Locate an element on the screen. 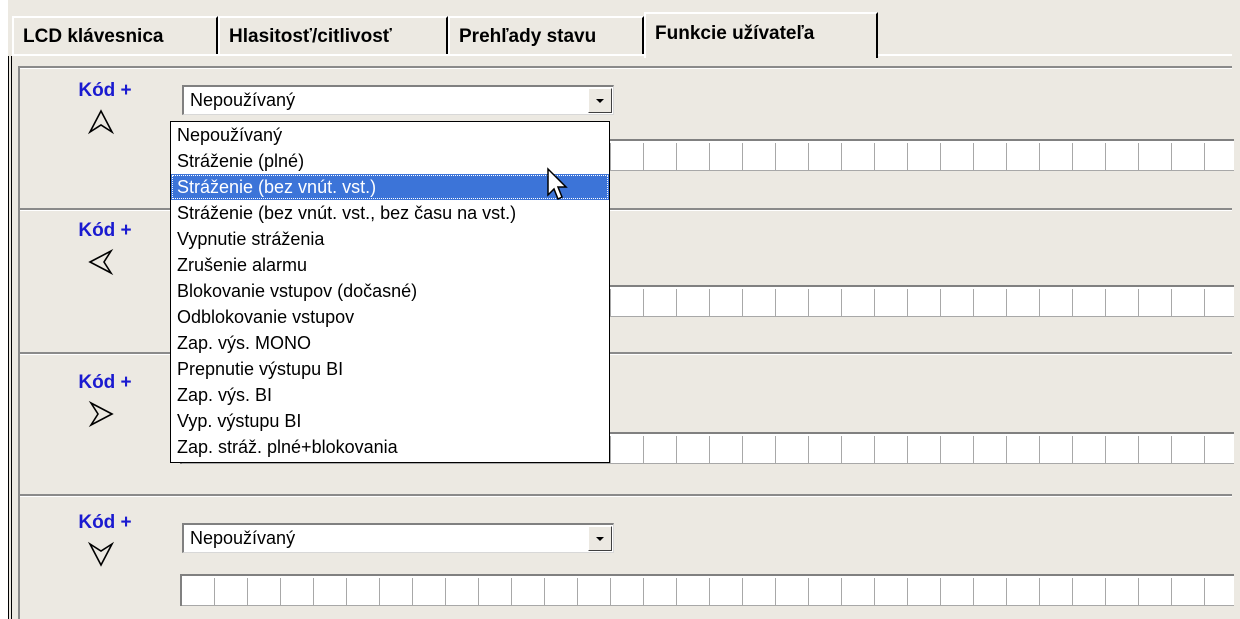  tab-prehlady-stavu: Prehľady stavu is located at coordinates (546, 35).